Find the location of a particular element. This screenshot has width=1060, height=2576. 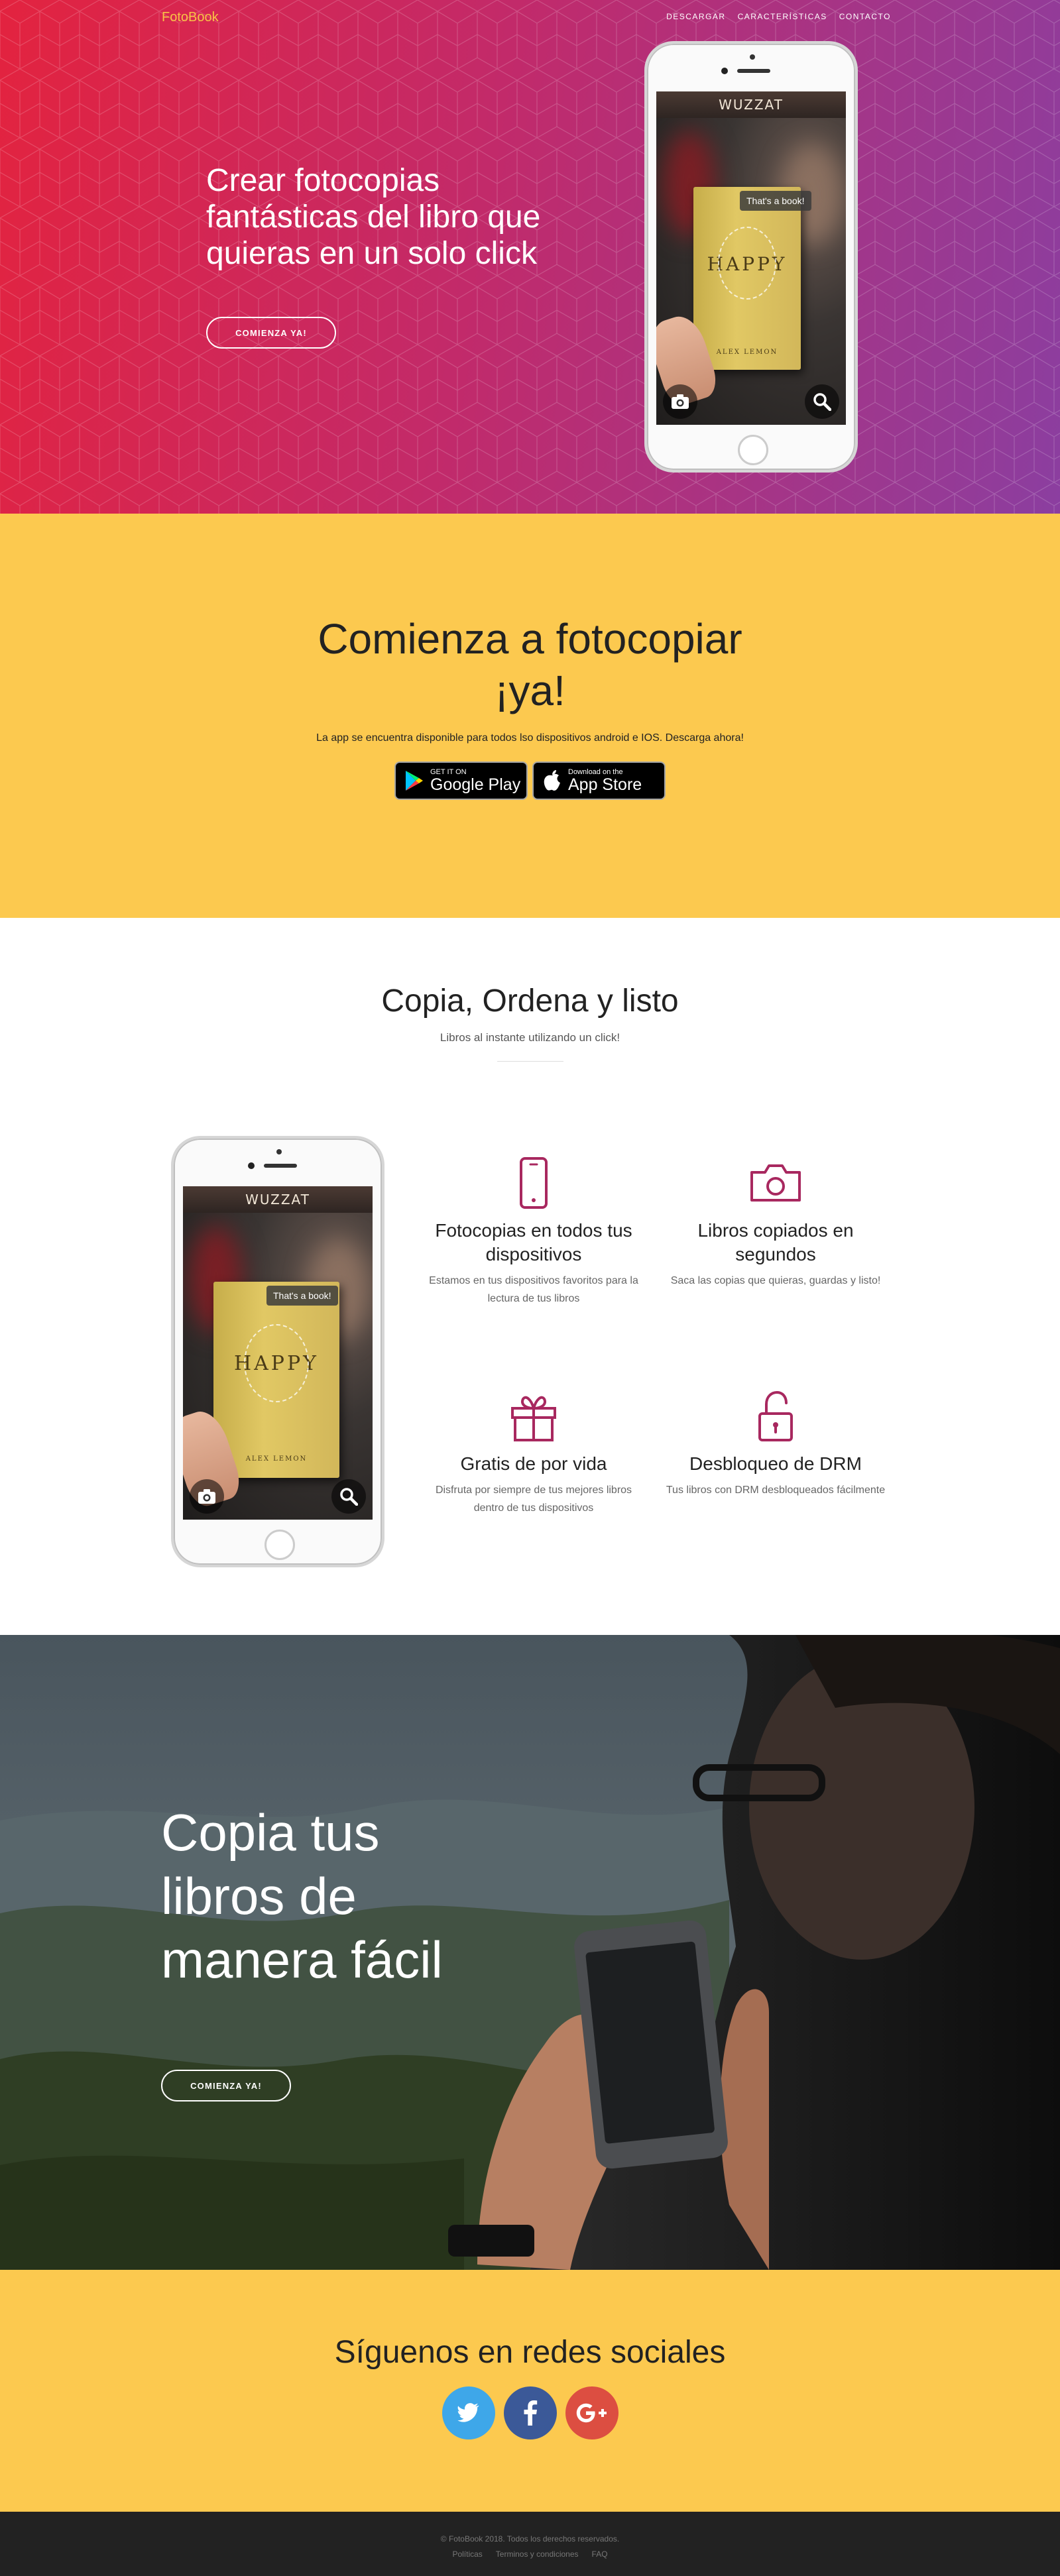

cta-title: Copia tus libros de manera fácil is located at coordinates (302, 1896).